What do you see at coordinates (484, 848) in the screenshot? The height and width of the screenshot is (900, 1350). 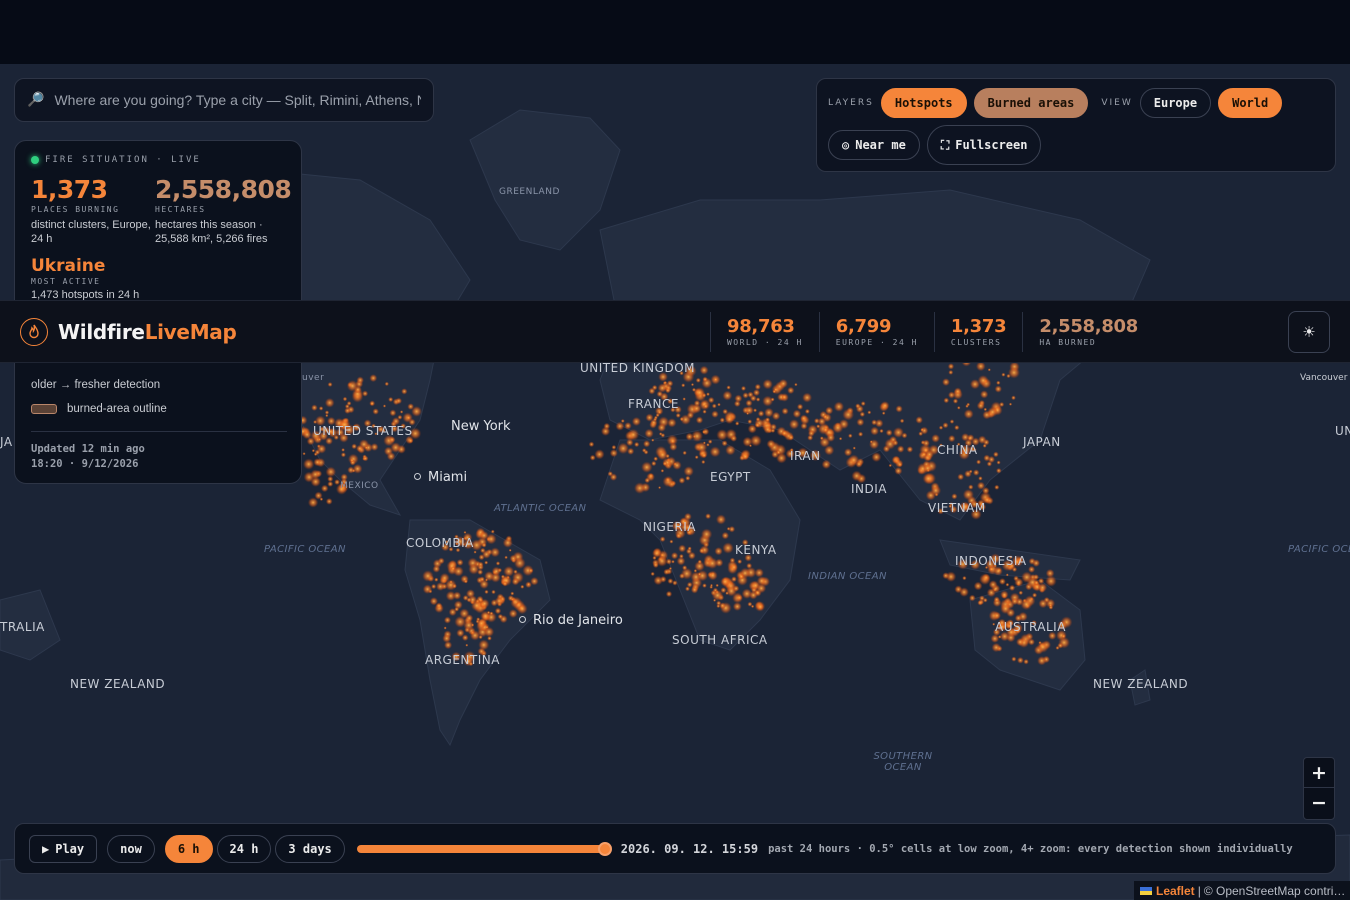 I see `time-slider` at bounding box center [484, 848].